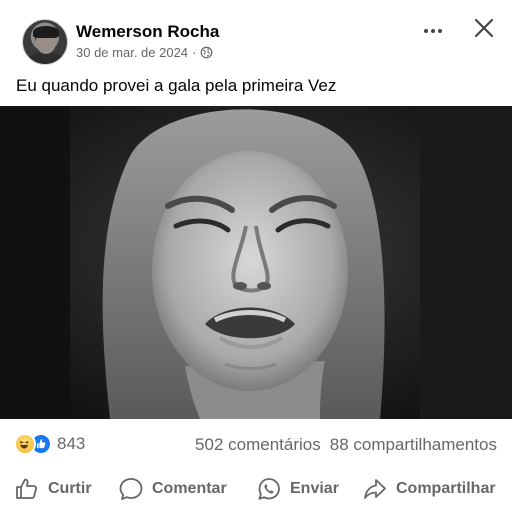 This screenshot has width=512, height=512. What do you see at coordinates (435, 31) in the screenshot?
I see `more-horizontal-icon` at bounding box center [435, 31].